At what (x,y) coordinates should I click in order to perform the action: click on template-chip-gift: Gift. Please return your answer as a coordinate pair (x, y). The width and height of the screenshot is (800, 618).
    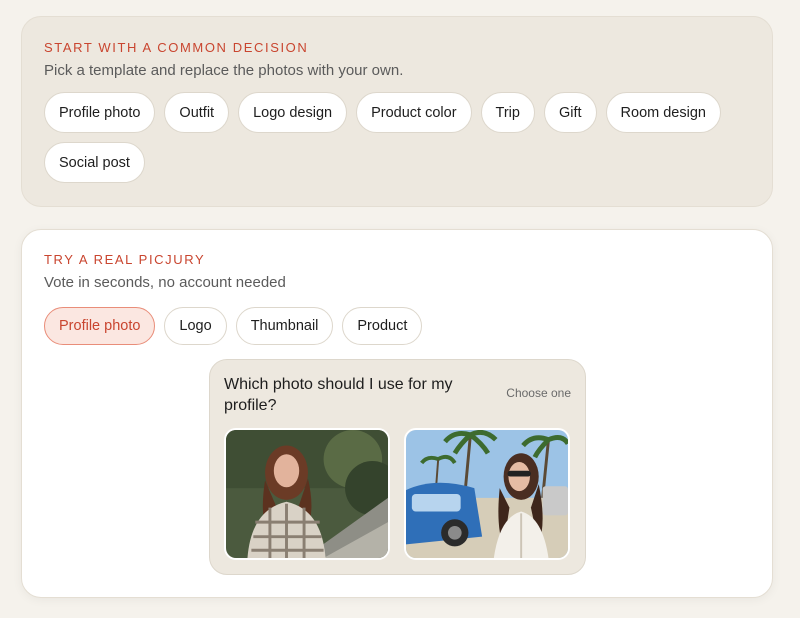
    Looking at the image, I should click on (570, 112).